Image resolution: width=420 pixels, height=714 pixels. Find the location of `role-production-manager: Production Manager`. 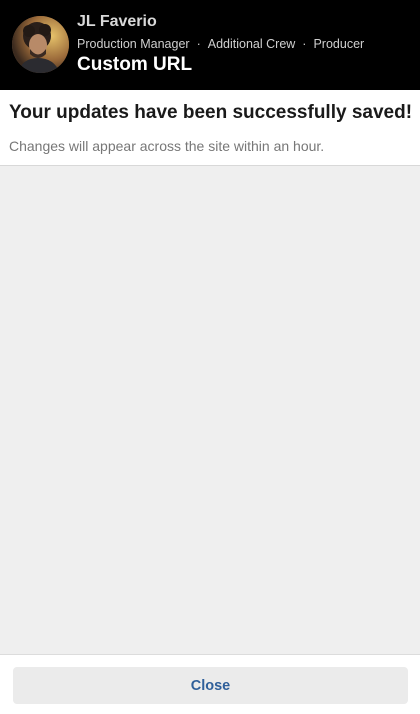

role-production-manager: Production Manager is located at coordinates (133, 44).